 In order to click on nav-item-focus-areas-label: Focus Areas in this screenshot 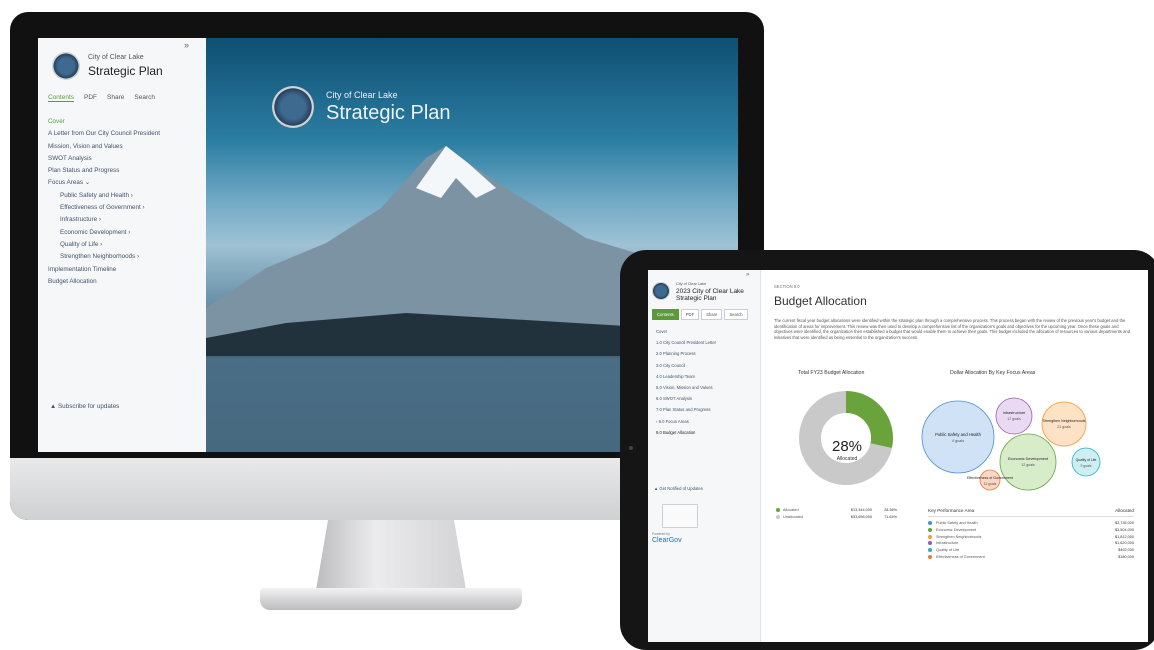, I will do `click(65, 183)`.